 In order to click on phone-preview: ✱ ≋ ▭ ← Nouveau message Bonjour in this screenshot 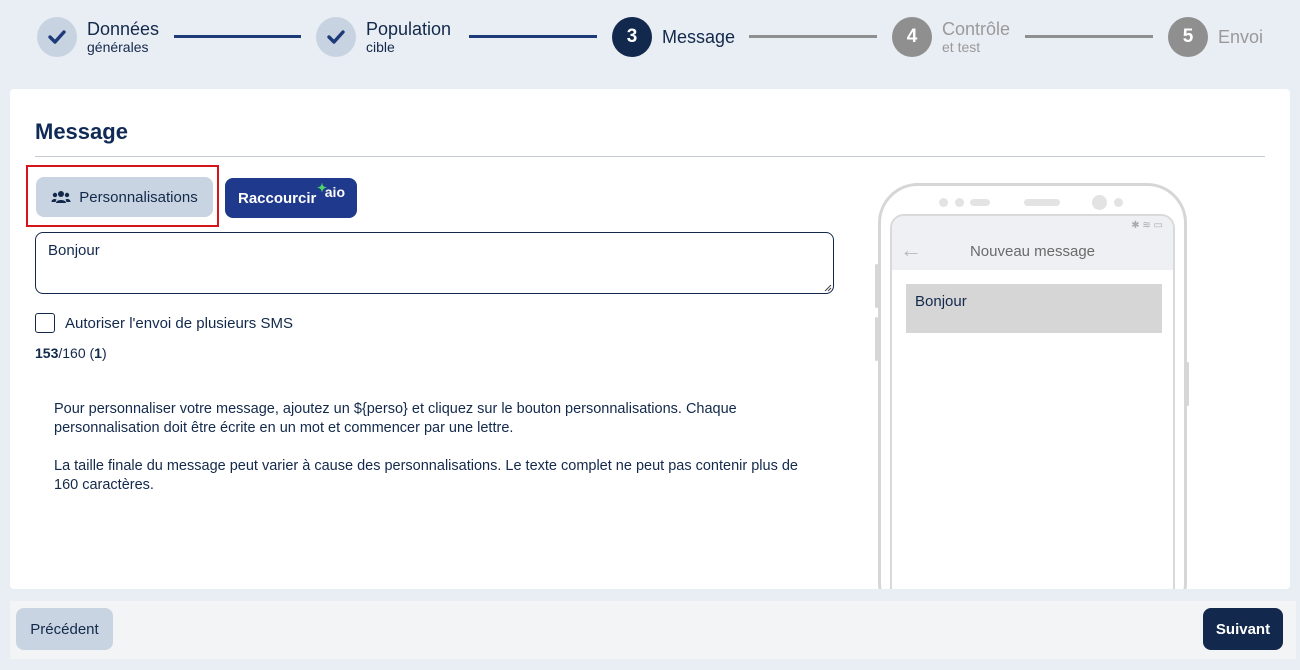, I will do `click(1032, 386)`.